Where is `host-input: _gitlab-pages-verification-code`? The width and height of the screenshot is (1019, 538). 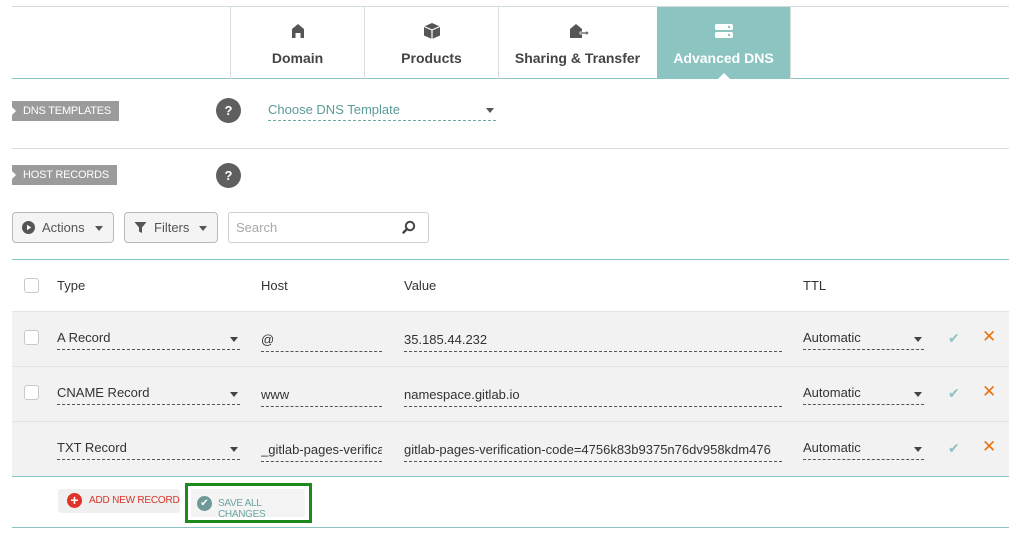 host-input: _gitlab-pages-verification-code is located at coordinates (321, 451).